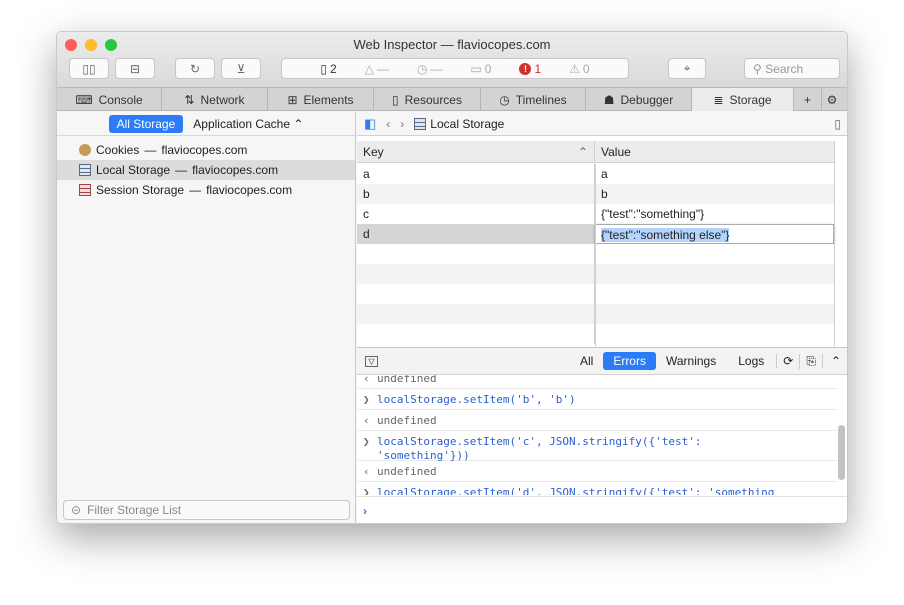 This screenshot has width=904, height=605. I want to click on crosshair-icon: ⌖, so click(687, 68).